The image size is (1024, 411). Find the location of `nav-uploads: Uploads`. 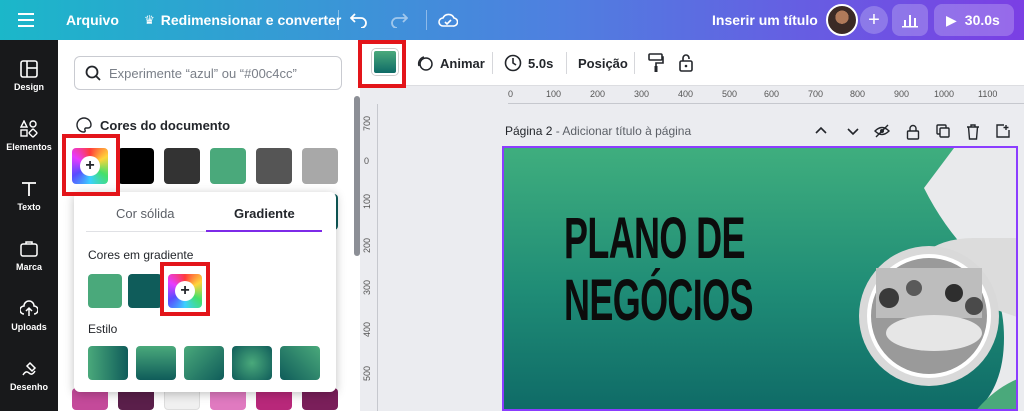

nav-uploads: Uploads is located at coordinates (29, 316).